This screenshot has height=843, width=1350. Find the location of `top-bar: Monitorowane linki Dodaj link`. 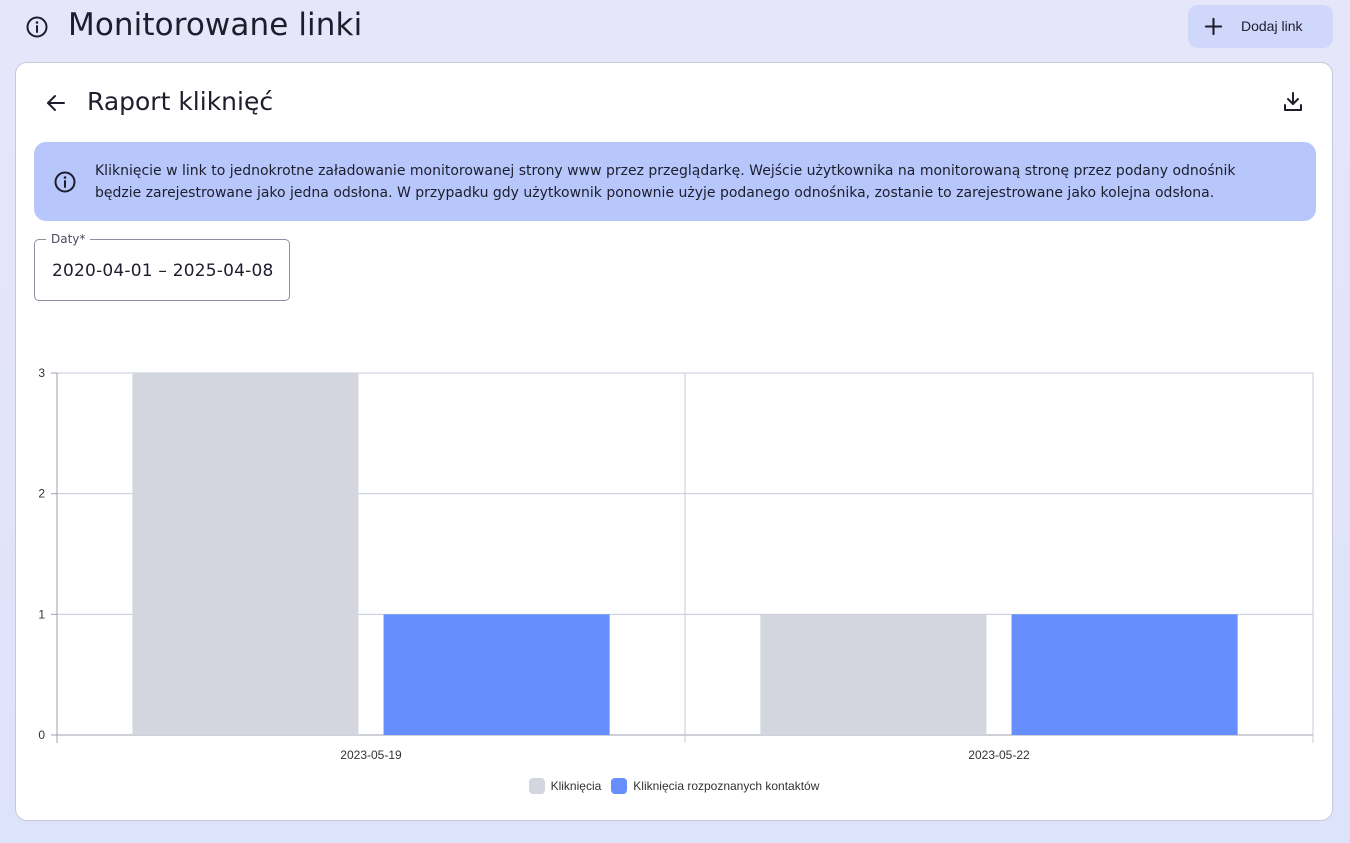

top-bar: Monitorowane linki Dodaj link is located at coordinates (675, 27).